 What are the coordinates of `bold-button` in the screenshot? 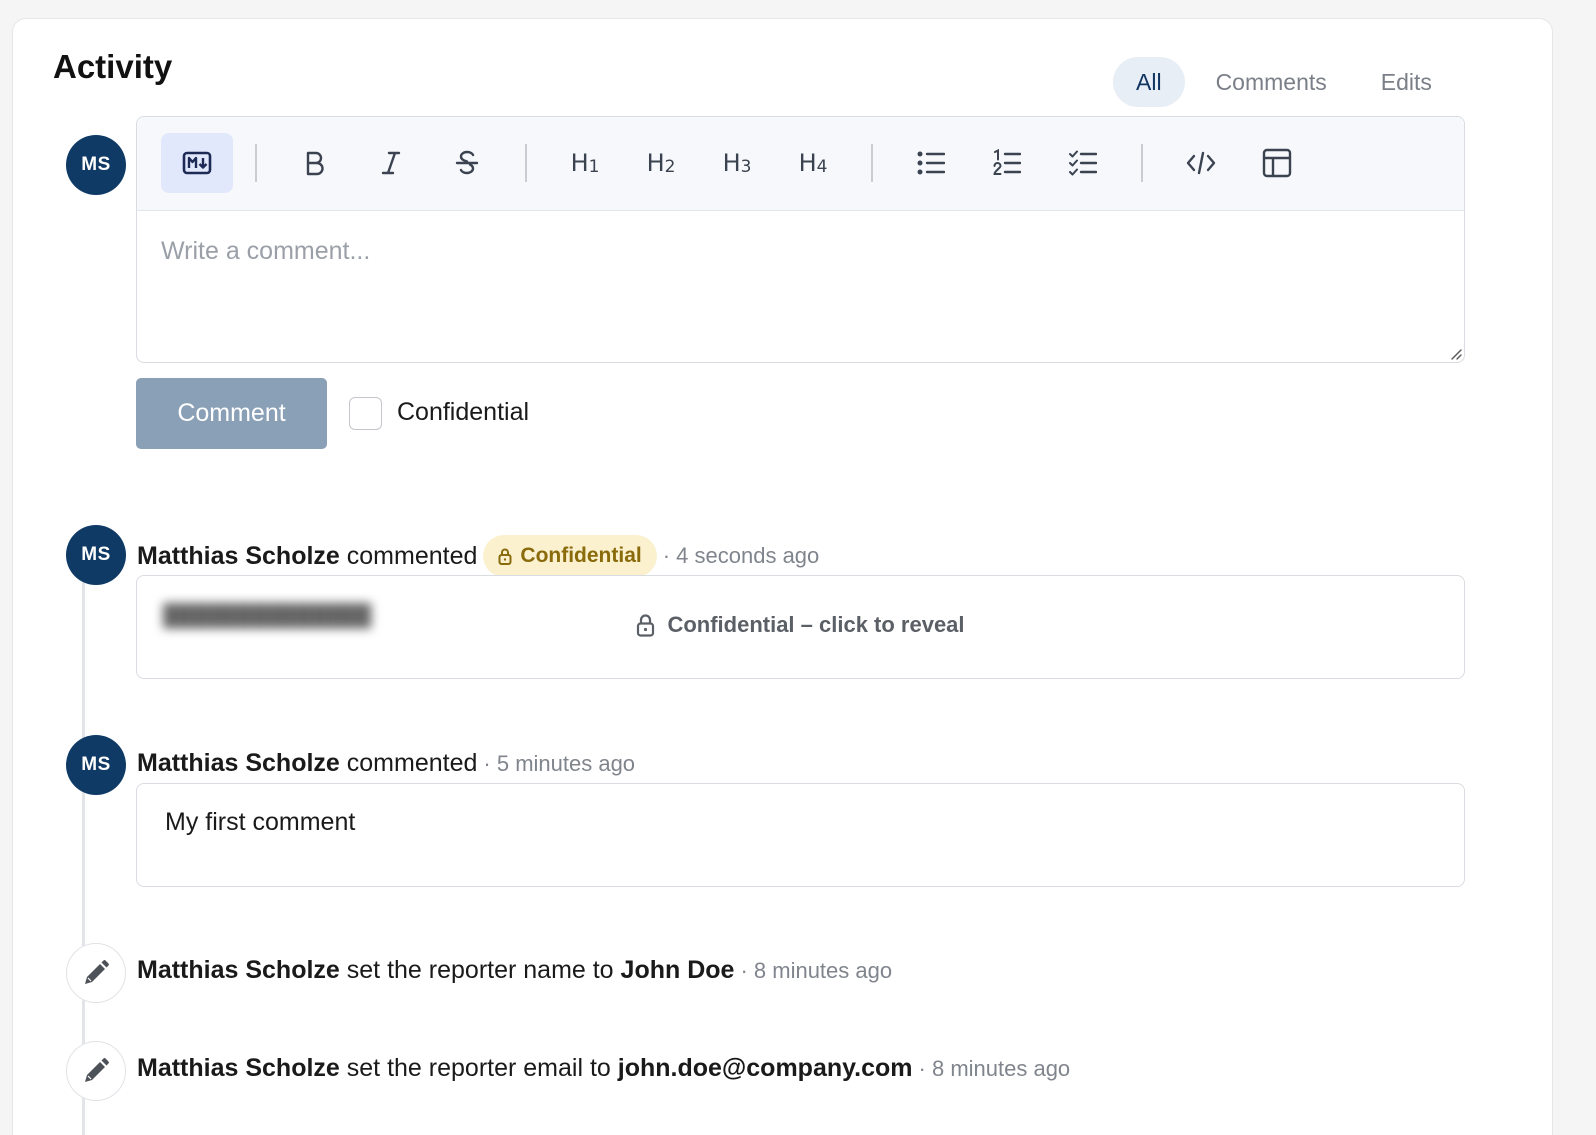 It's located at (315, 163).